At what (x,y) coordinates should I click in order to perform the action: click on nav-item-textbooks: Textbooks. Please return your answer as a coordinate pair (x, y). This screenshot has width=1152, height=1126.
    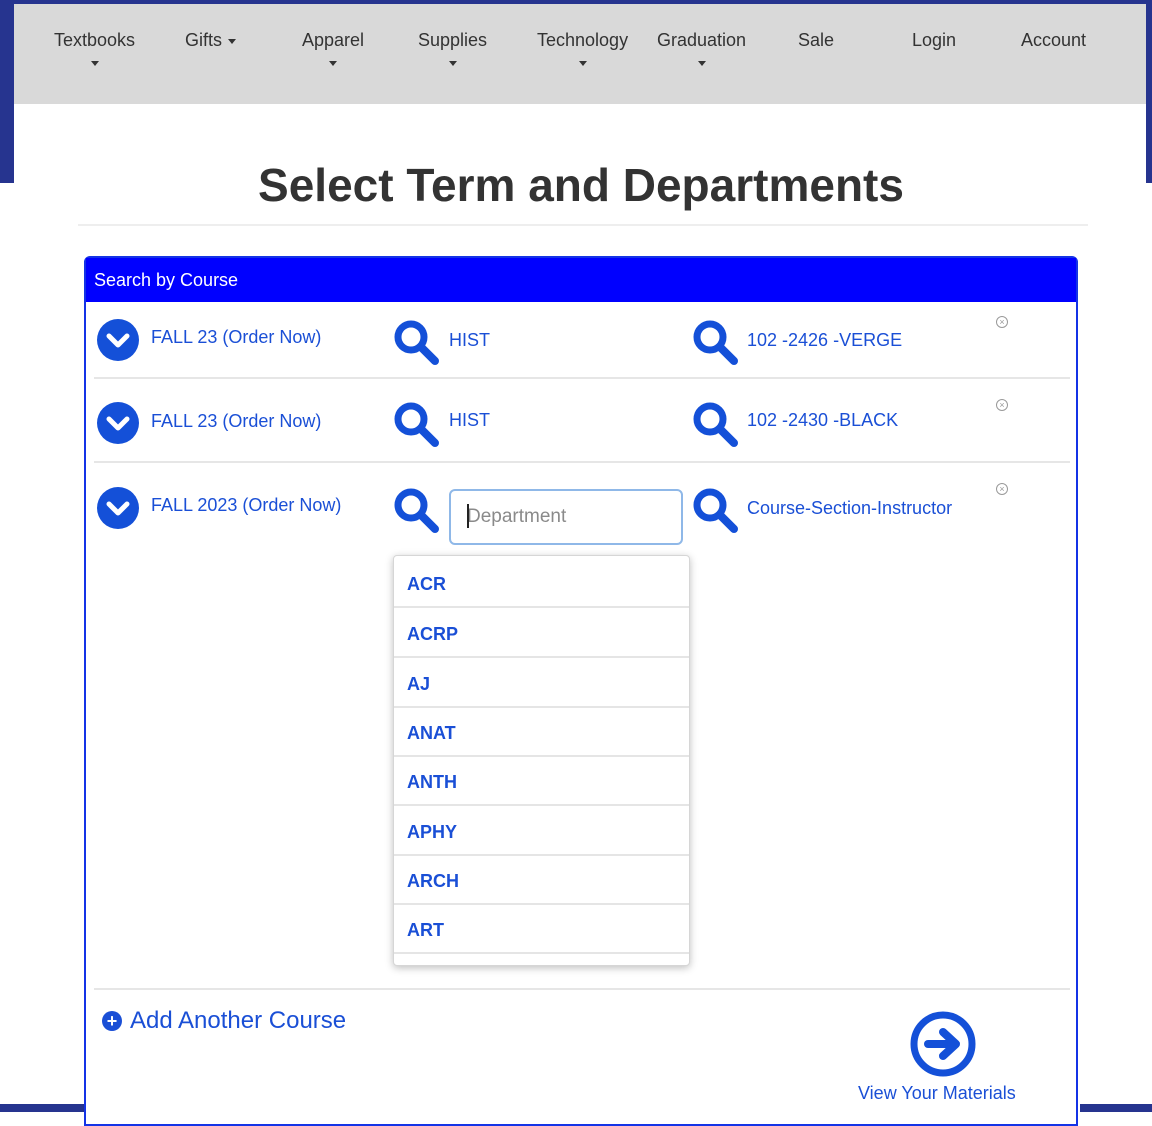
    Looking at the image, I should click on (94, 48).